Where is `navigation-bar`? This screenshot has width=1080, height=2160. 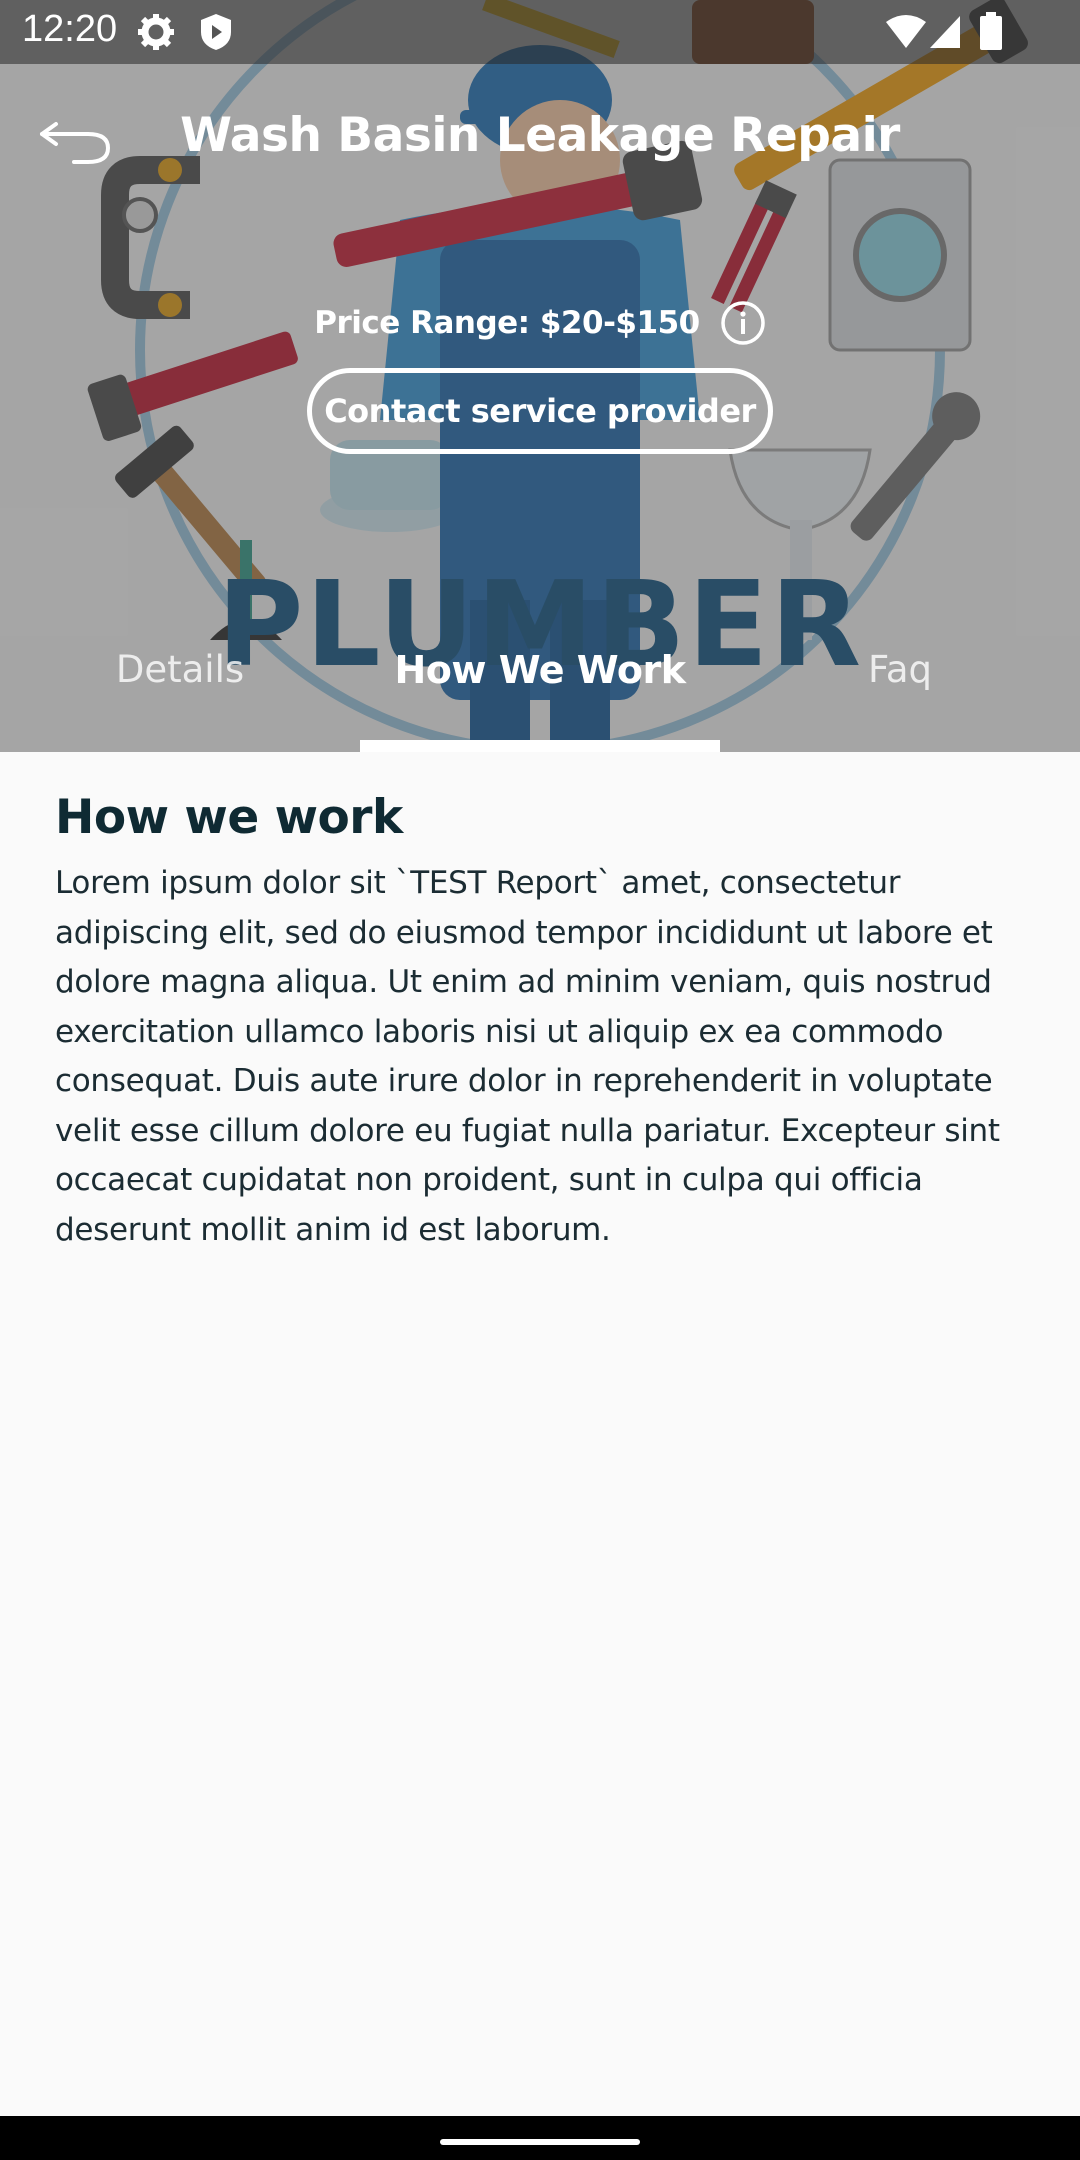 navigation-bar is located at coordinates (540, 2138).